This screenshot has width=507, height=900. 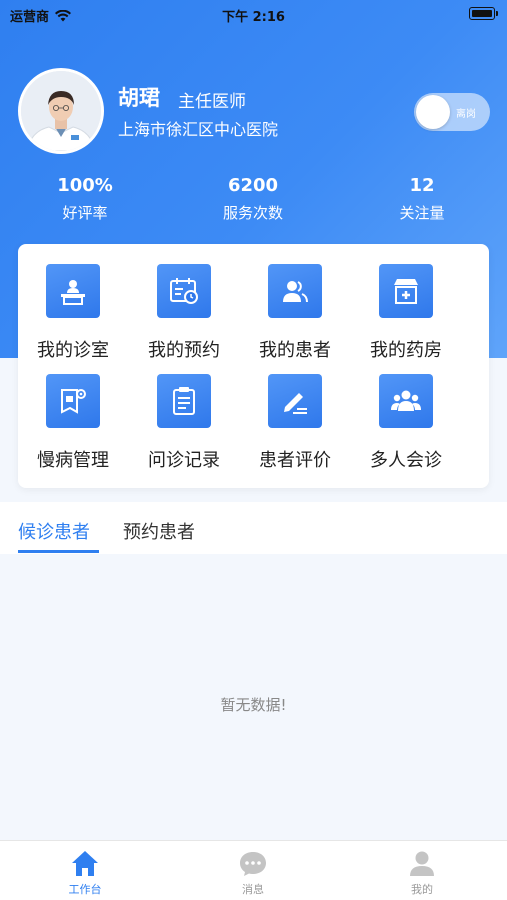 I want to click on status-bar: 运营商 下午 2:16, so click(x=253, y=14).